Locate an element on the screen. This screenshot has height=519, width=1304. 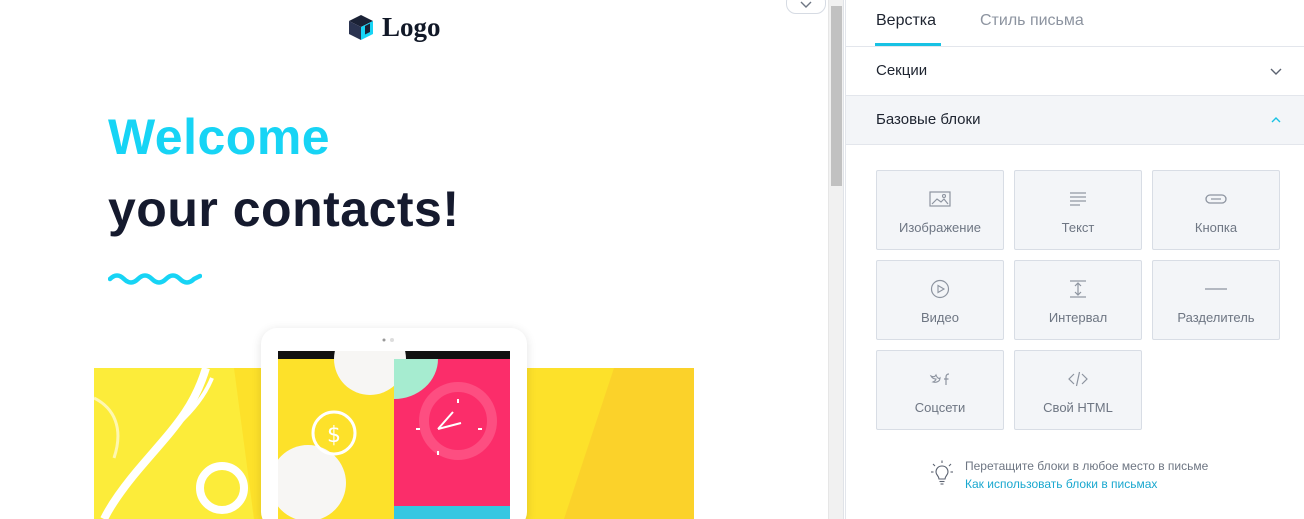
code-icon is located at coordinates (1078, 379).